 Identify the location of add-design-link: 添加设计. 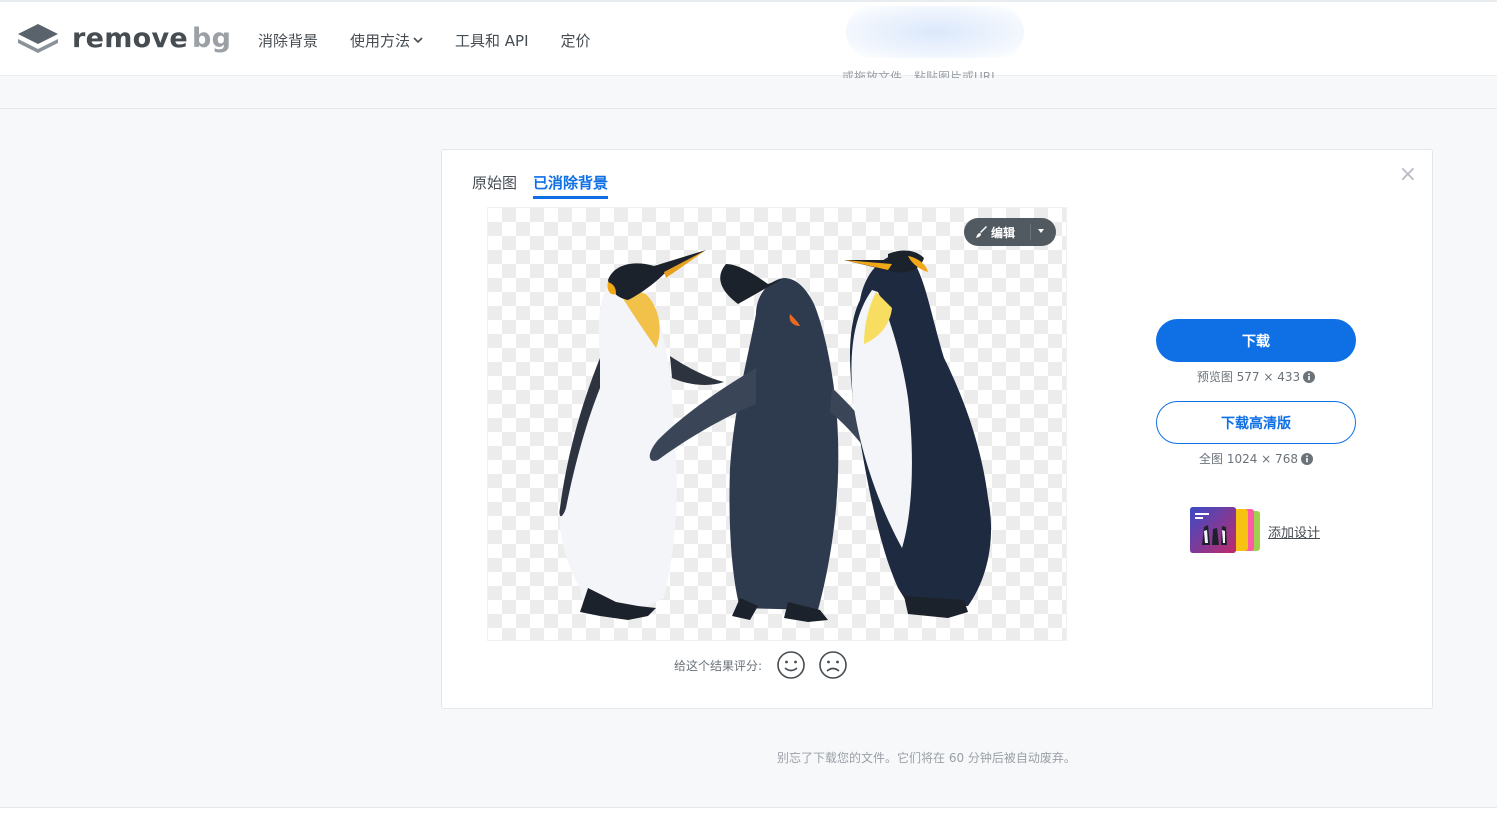
(1294, 533).